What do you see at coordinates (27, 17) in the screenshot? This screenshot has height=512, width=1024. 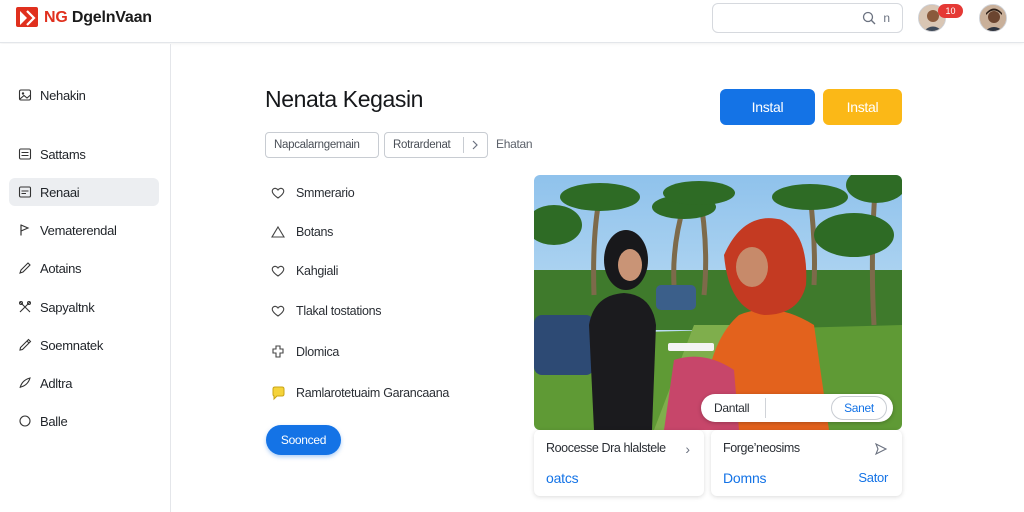 I see `logo-icon` at bounding box center [27, 17].